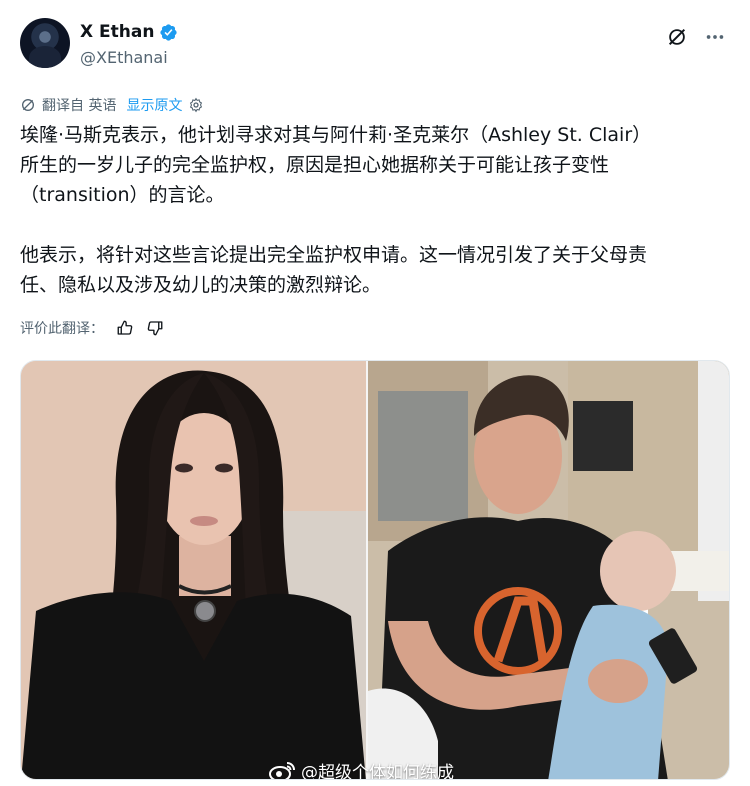 The height and width of the screenshot is (786, 750). I want to click on tweet-line: （transition）的言论。, so click(122, 195).